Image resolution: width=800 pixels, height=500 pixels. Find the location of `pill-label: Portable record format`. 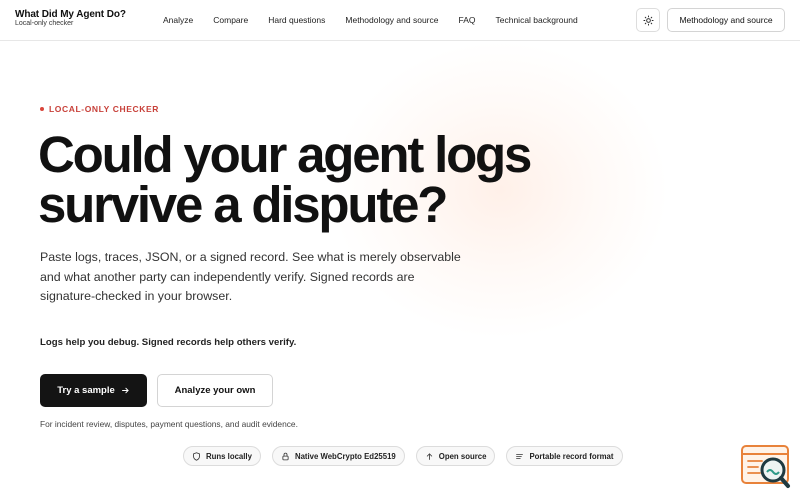

pill-label: Portable record format is located at coordinates (571, 456).